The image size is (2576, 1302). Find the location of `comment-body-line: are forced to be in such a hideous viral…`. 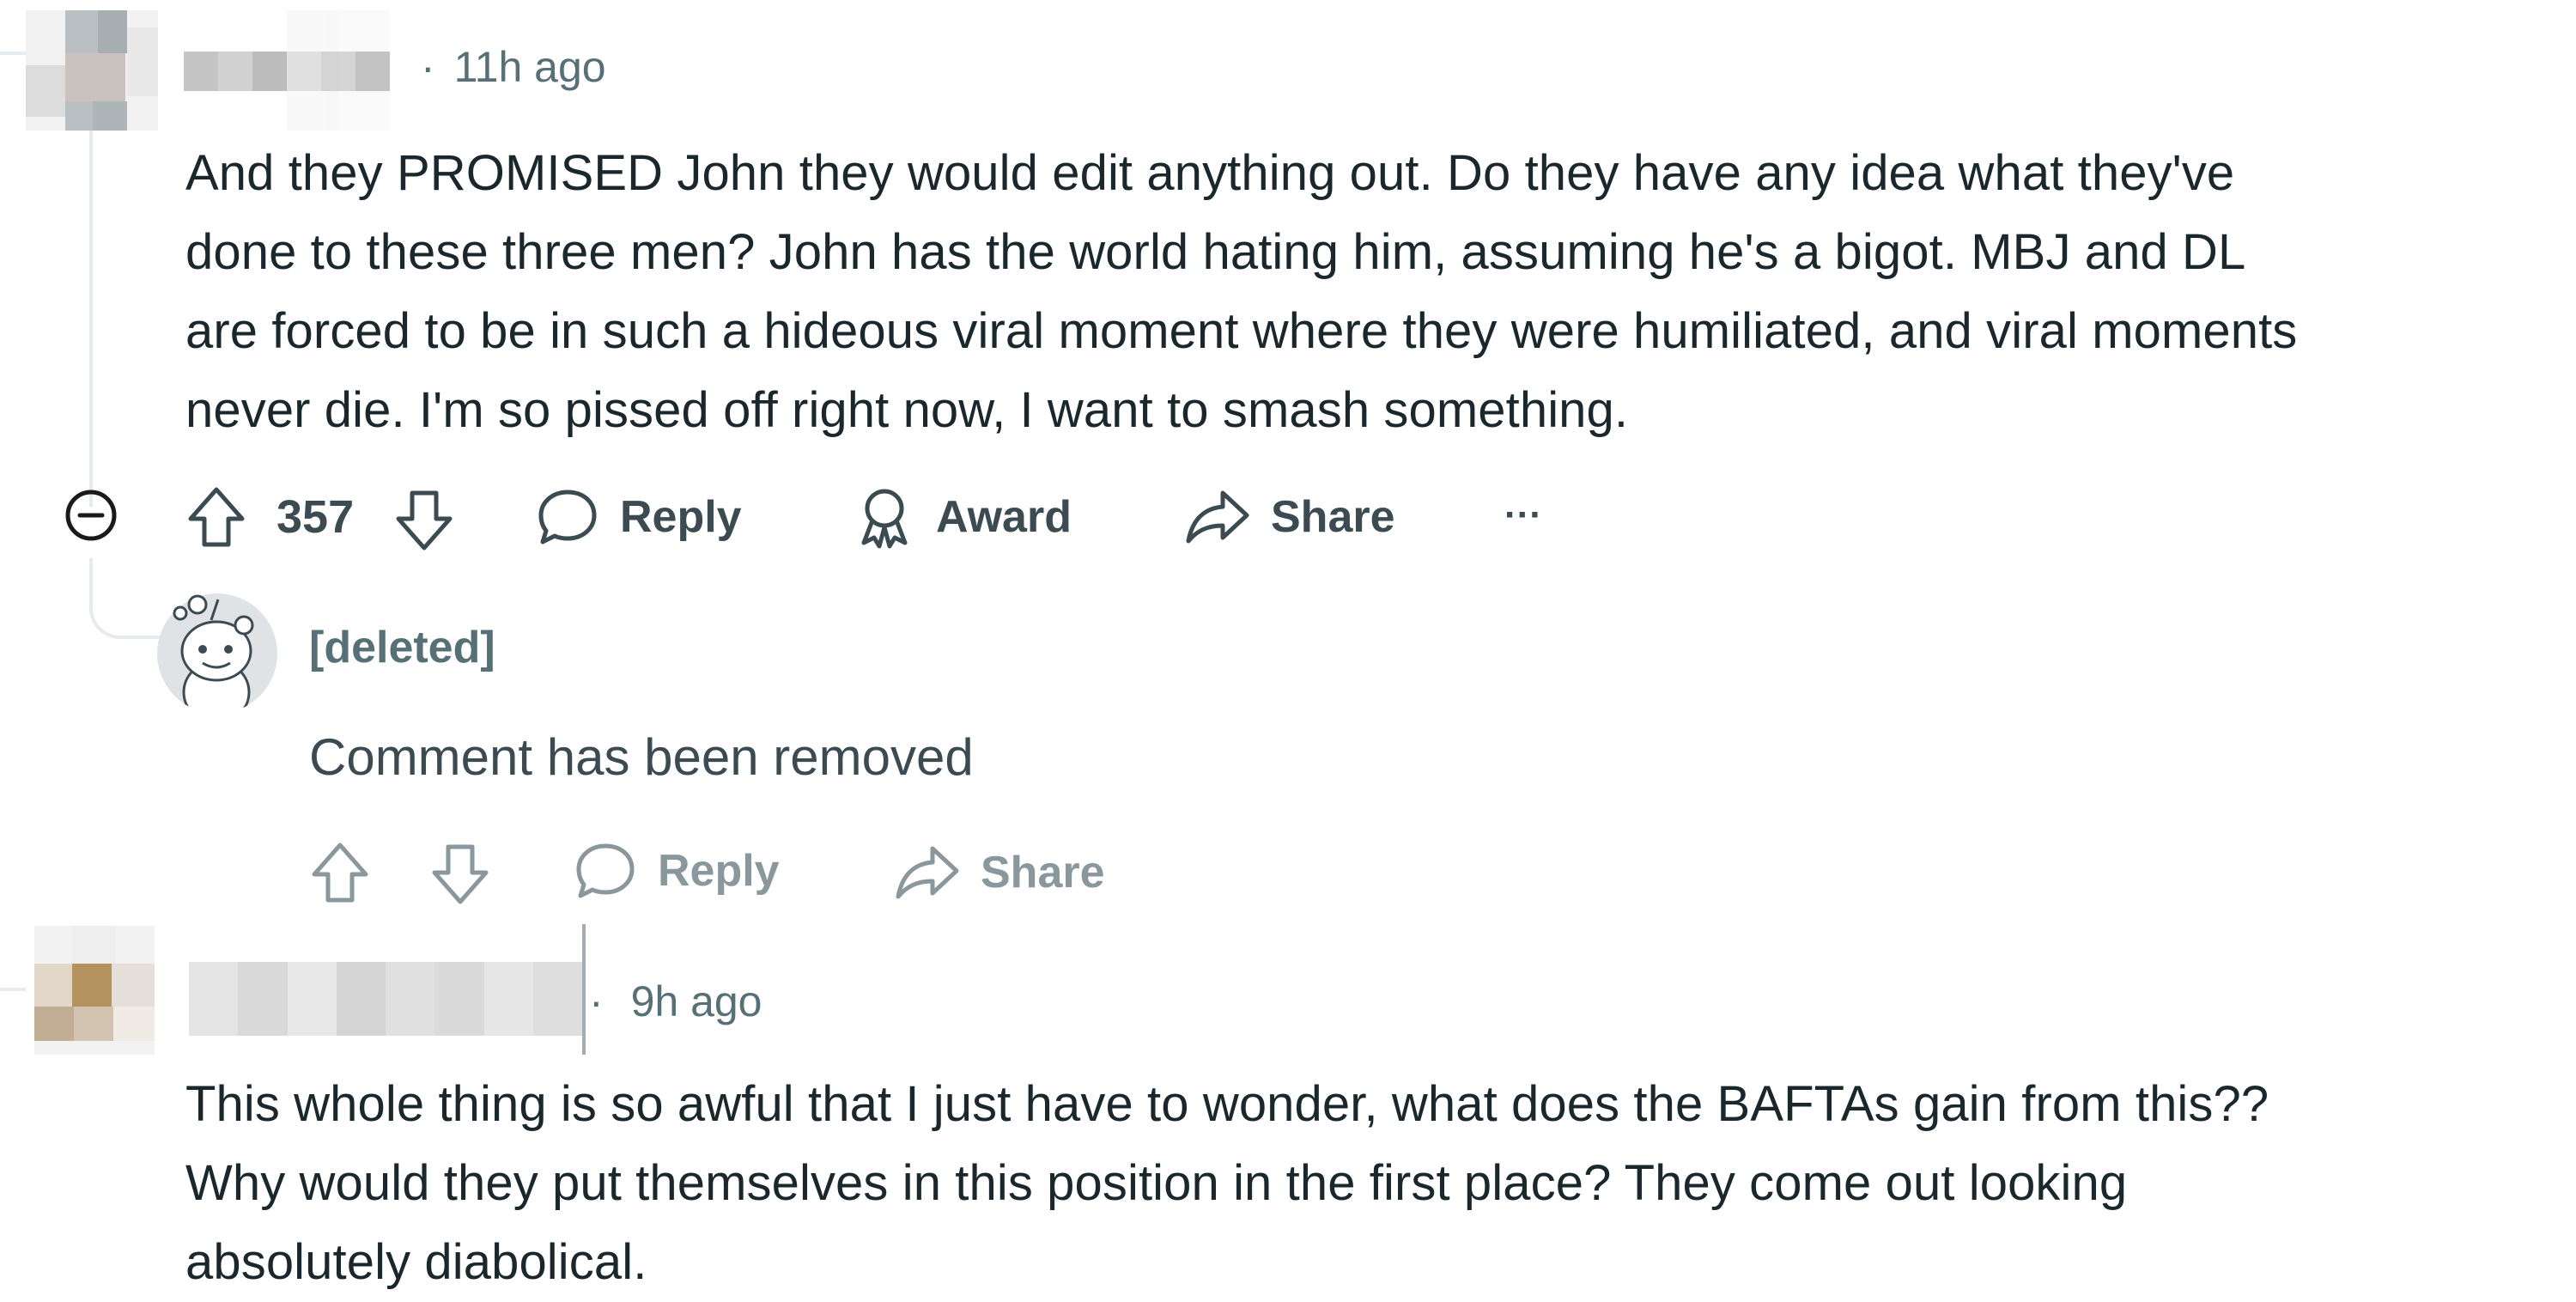

comment-body-line: are forced to be in such a hideous viral… is located at coordinates (1241, 331).